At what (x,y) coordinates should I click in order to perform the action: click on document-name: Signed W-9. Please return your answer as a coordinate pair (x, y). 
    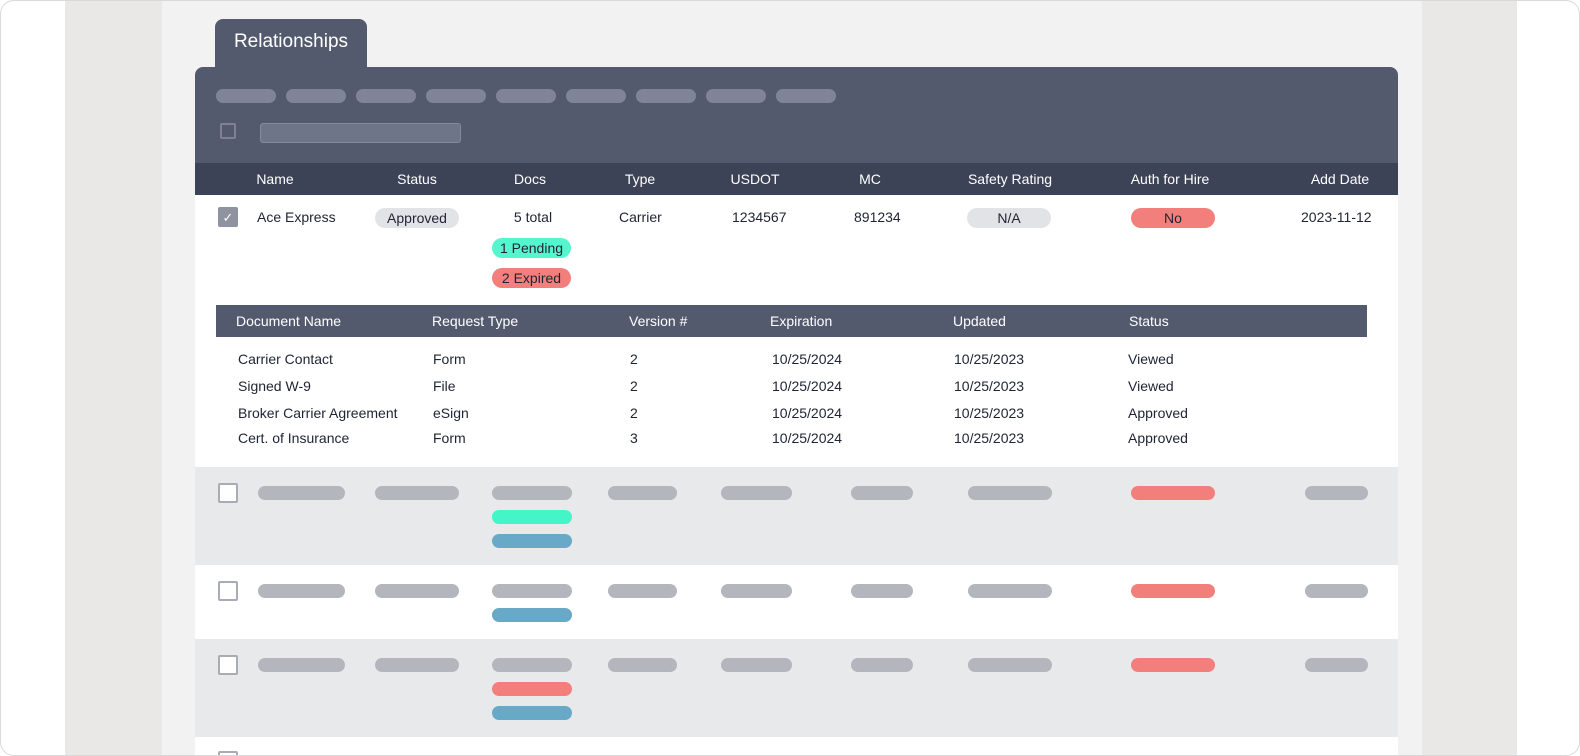
    Looking at the image, I should click on (274, 386).